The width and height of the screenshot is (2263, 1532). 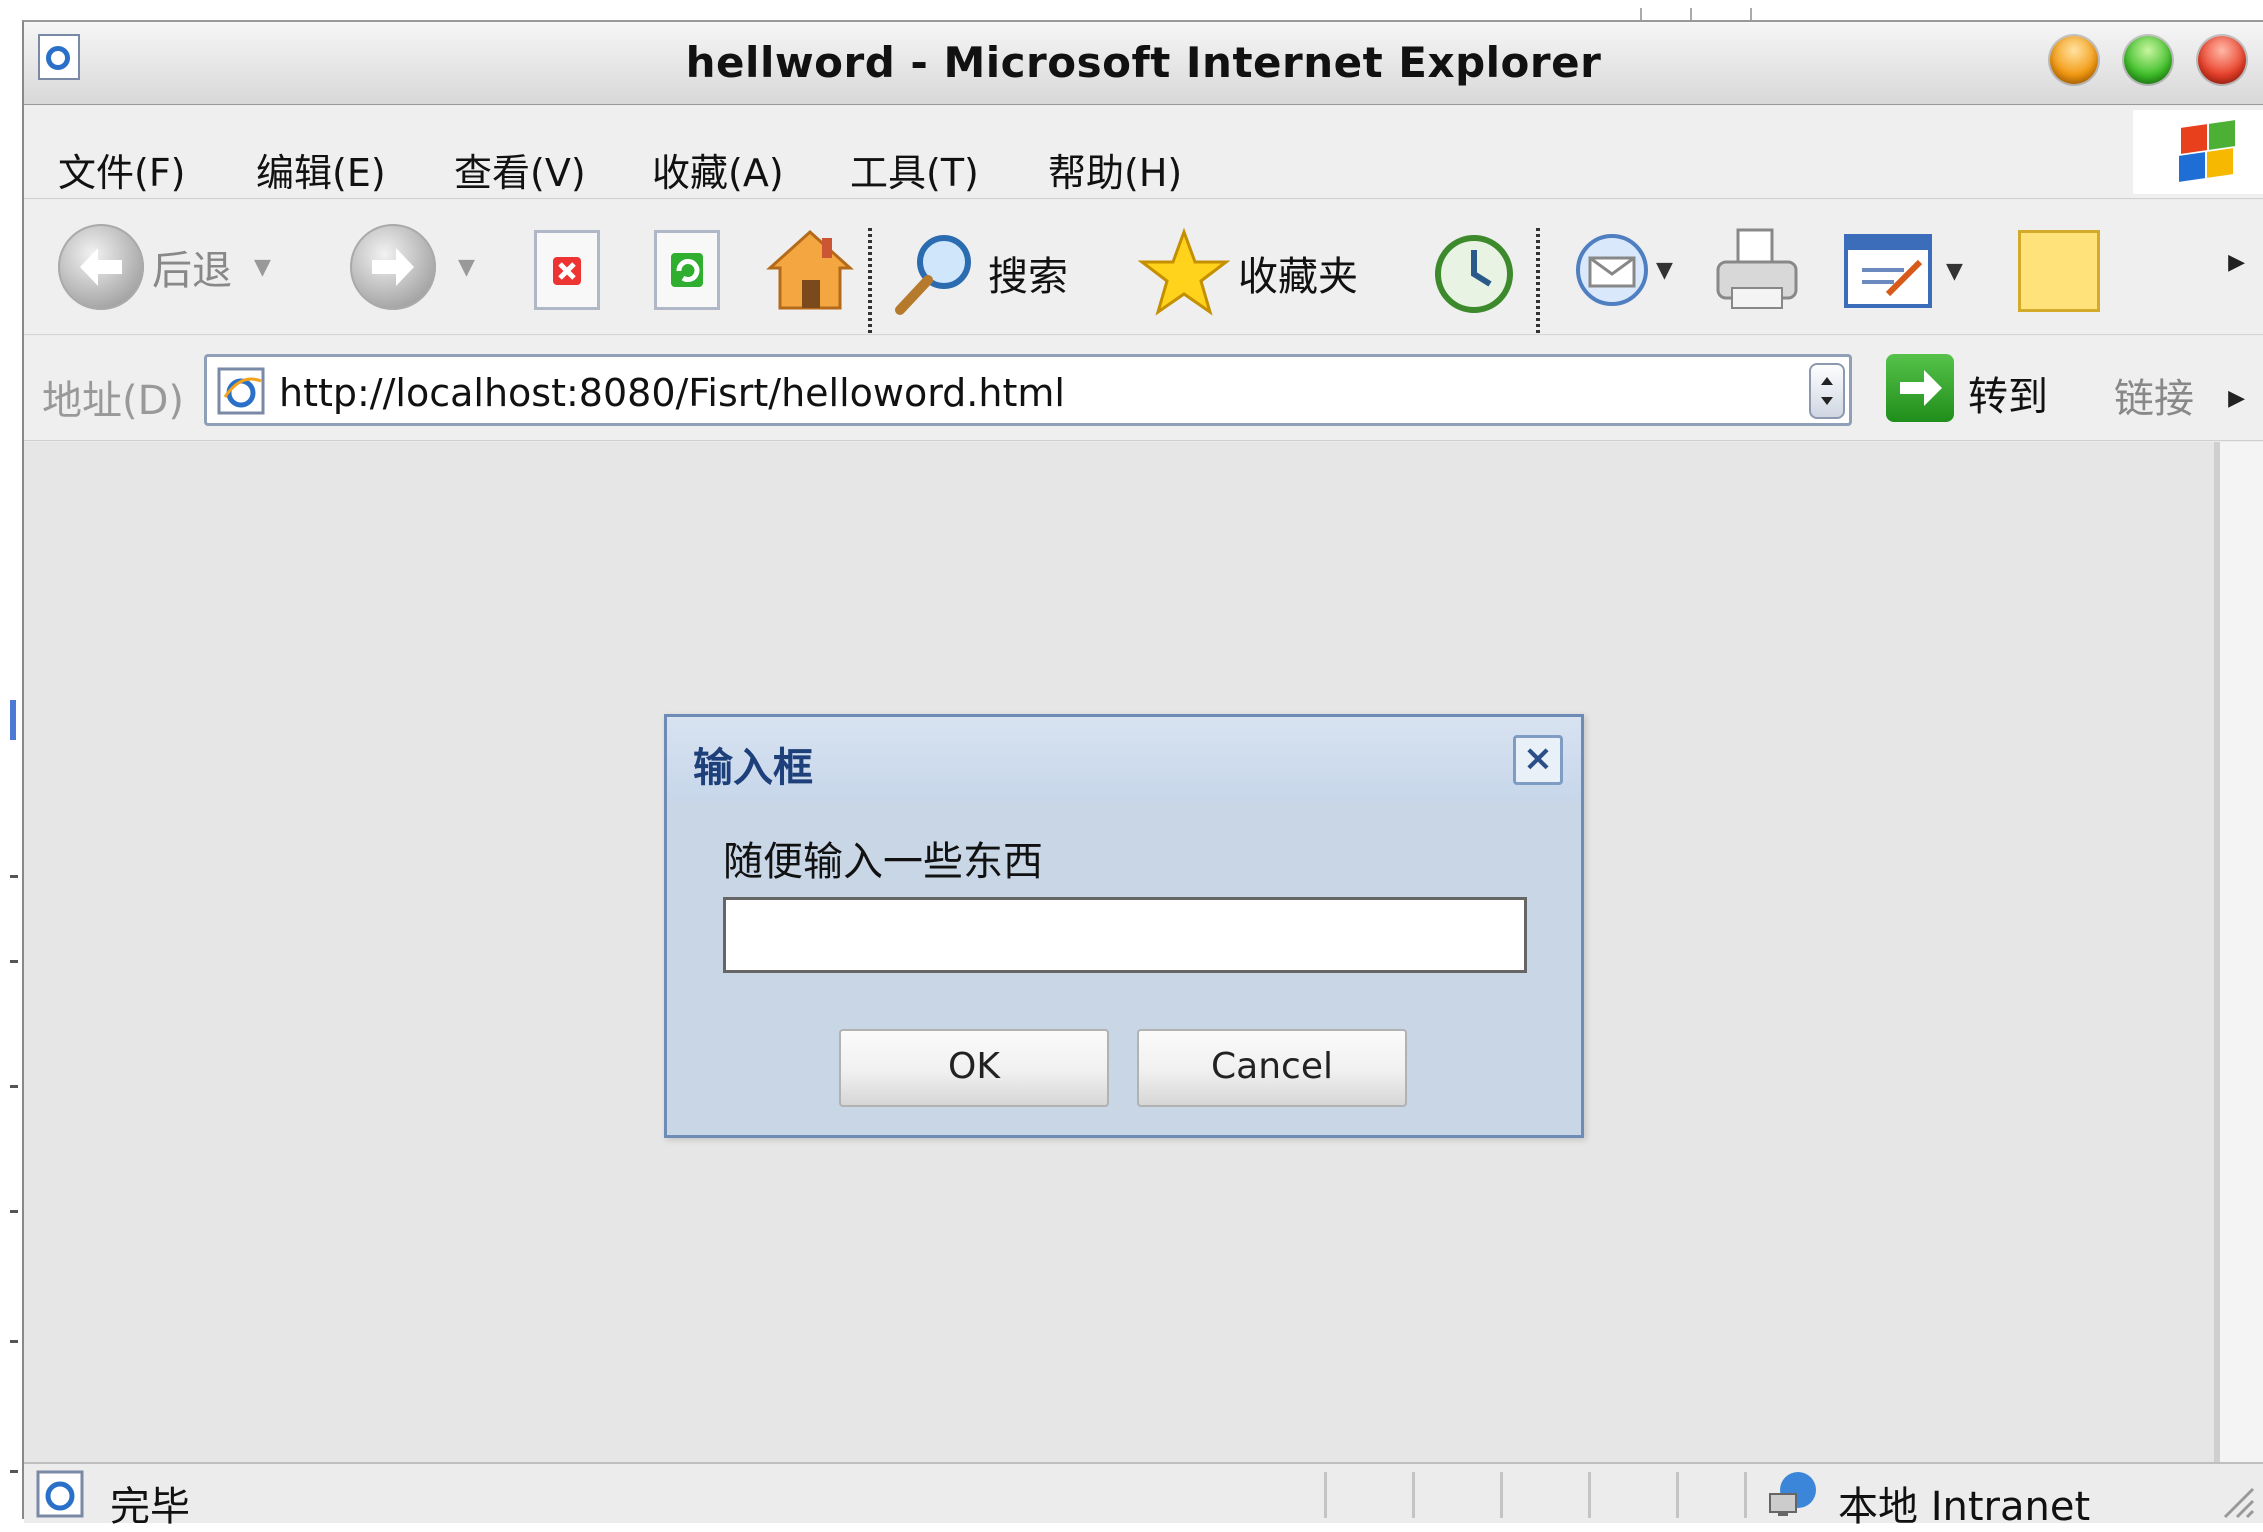 I want to click on print-button, so click(x=1757, y=270).